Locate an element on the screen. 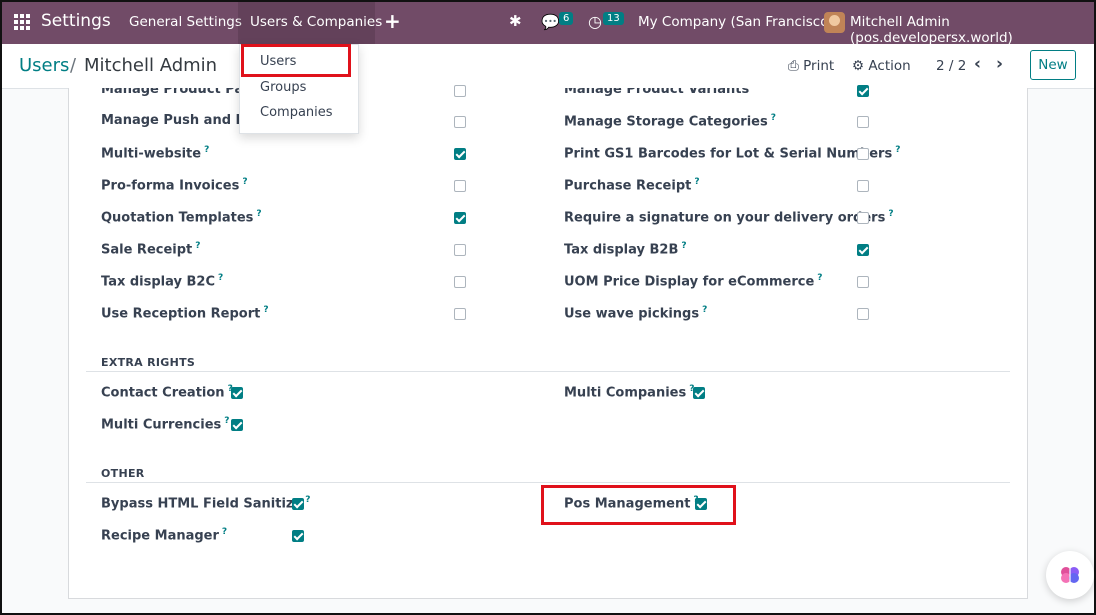 The width and height of the screenshot is (1096, 615). activity-clock-icon: ◷ is located at coordinates (595, 21).